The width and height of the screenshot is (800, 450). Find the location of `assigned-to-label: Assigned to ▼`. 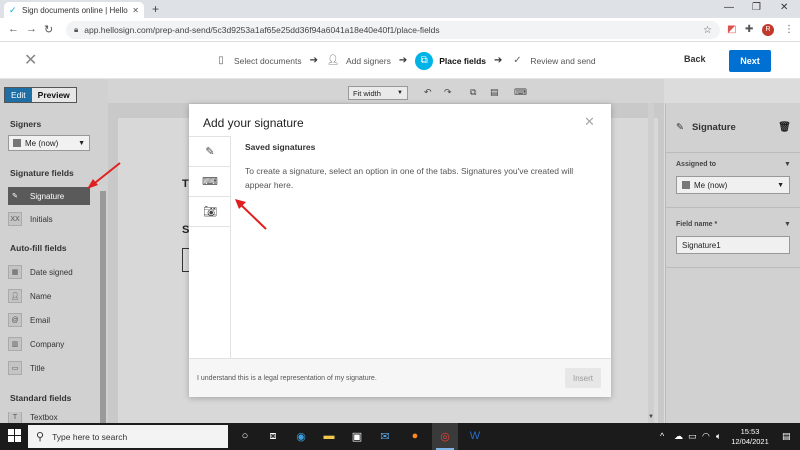

assigned-to-label: Assigned to ▼ is located at coordinates (733, 164).